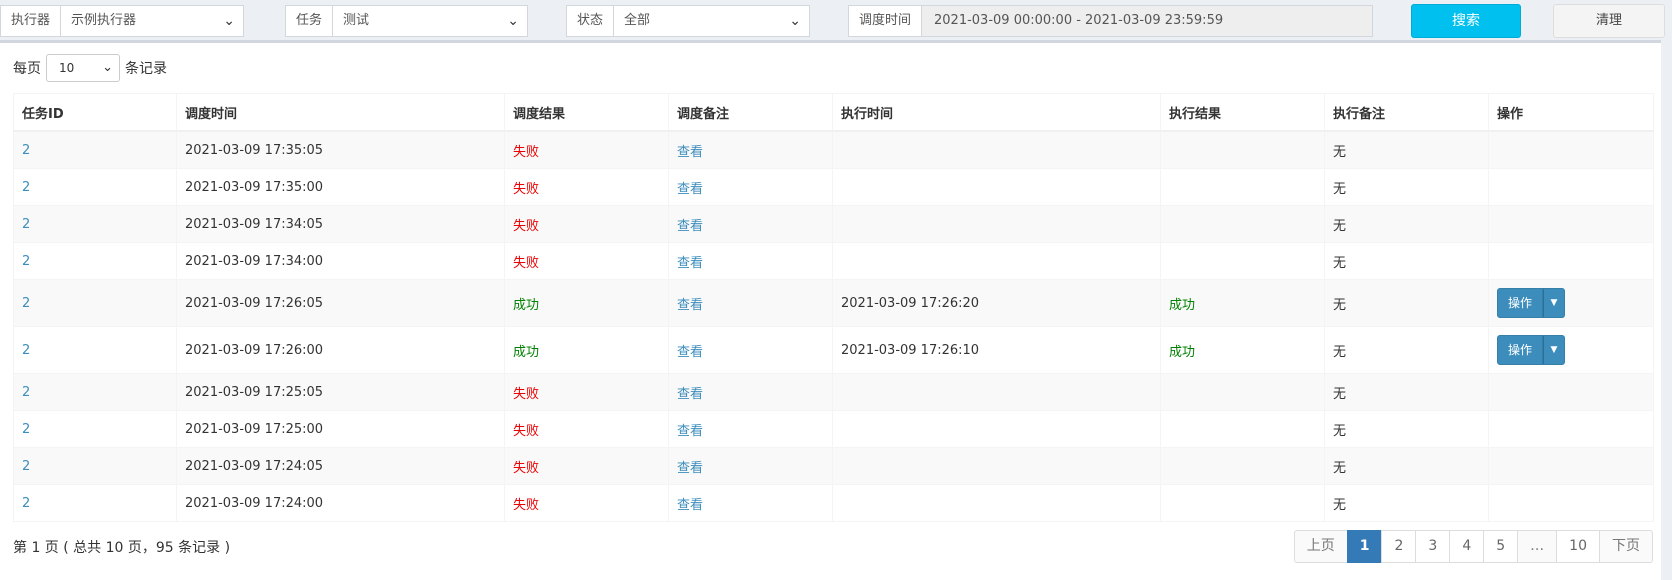 Image resolution: width=1672 pixels, height=580 pixels. What do you see at coordinates (1320, 546) in the screenshot?
I see `pagination-prev: 上页` at bounding box center [1320, 546].